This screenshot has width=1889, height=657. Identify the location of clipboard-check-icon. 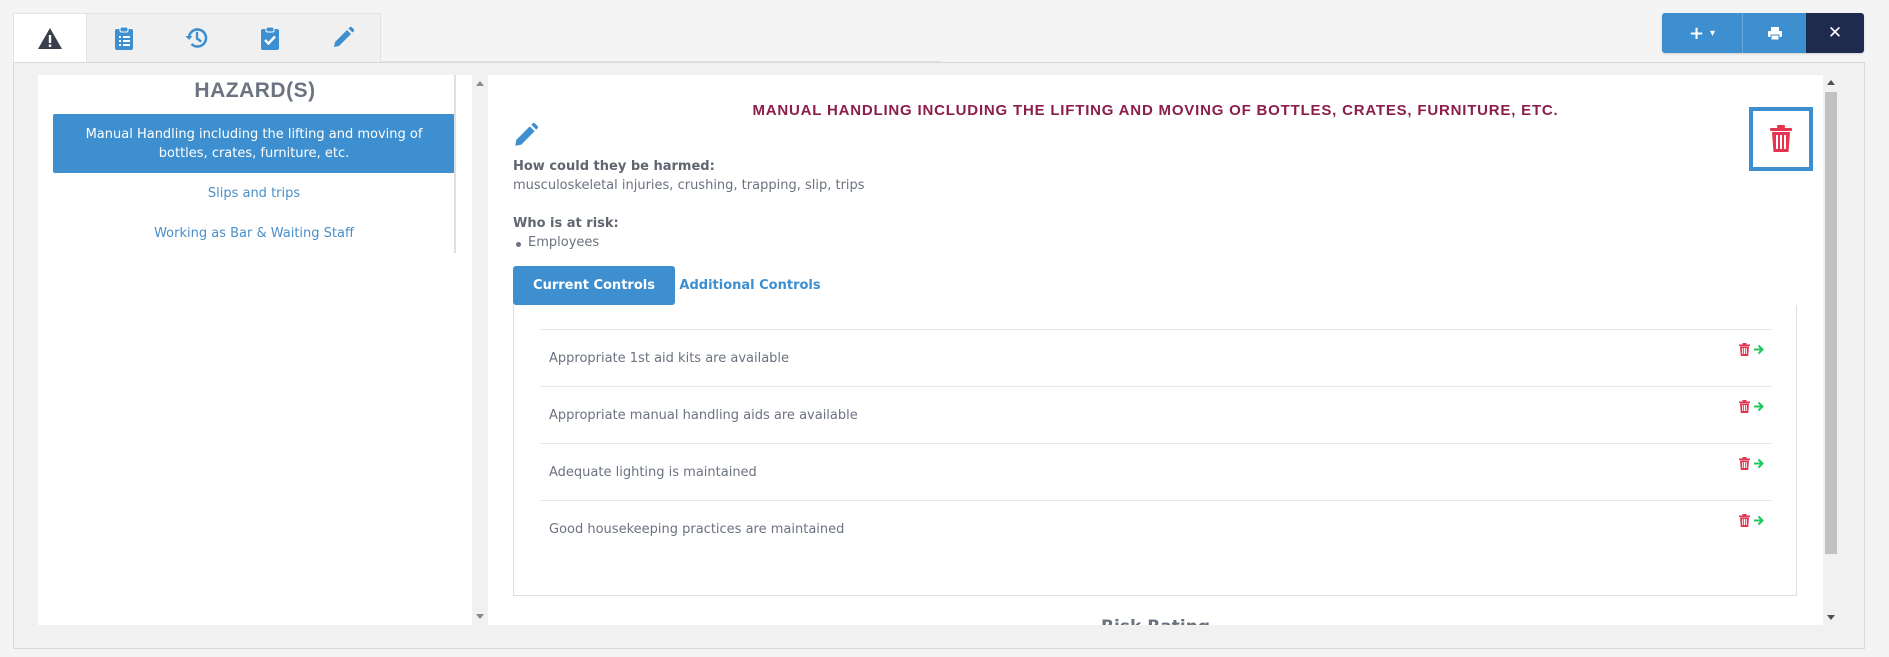
(269, 38).